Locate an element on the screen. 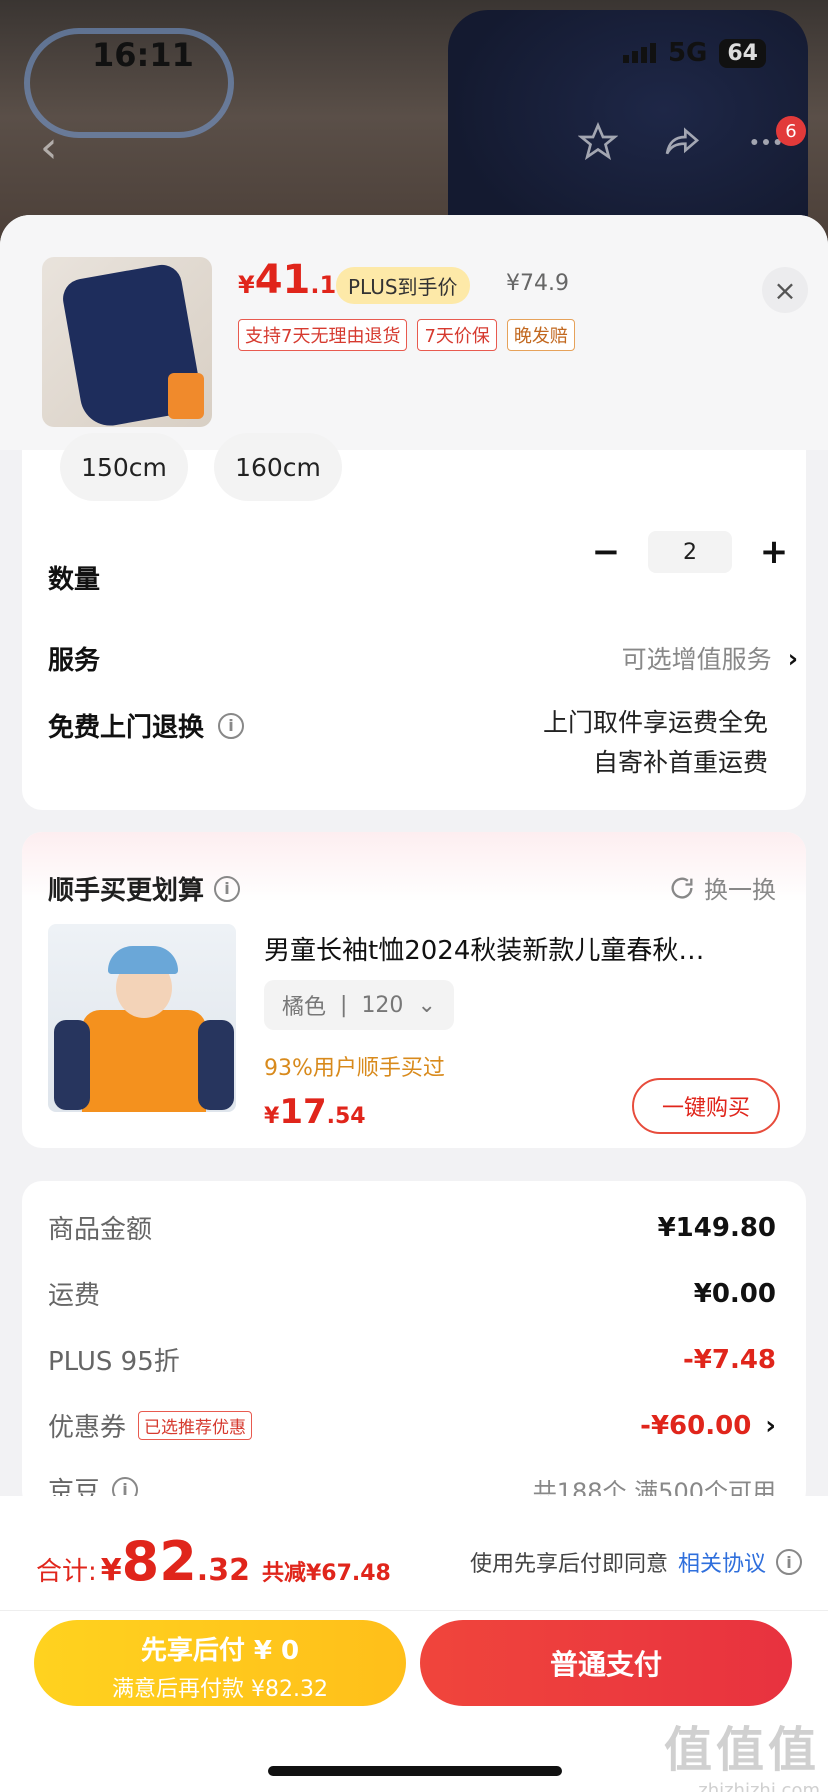  pickup-row: 免费上门退换 i is located at coordinates (146, 725).